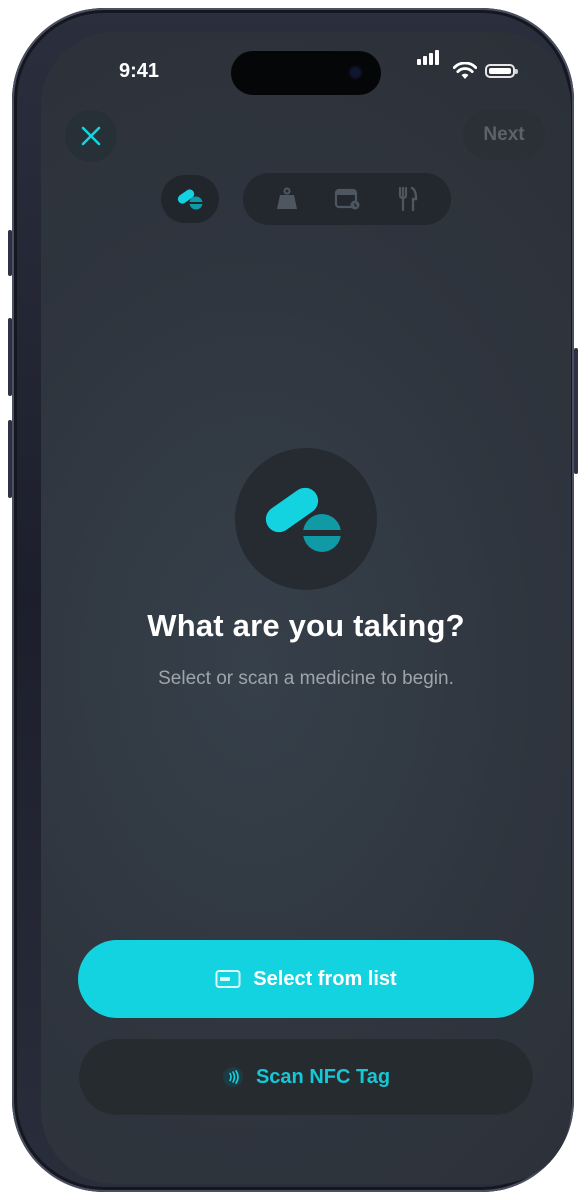 This screenshot has width=588, height=1200. What do you see at coordinates (306, 625) in the screenshot?
I see `page-title: What are you taking?` at bounding box center [306, 625].